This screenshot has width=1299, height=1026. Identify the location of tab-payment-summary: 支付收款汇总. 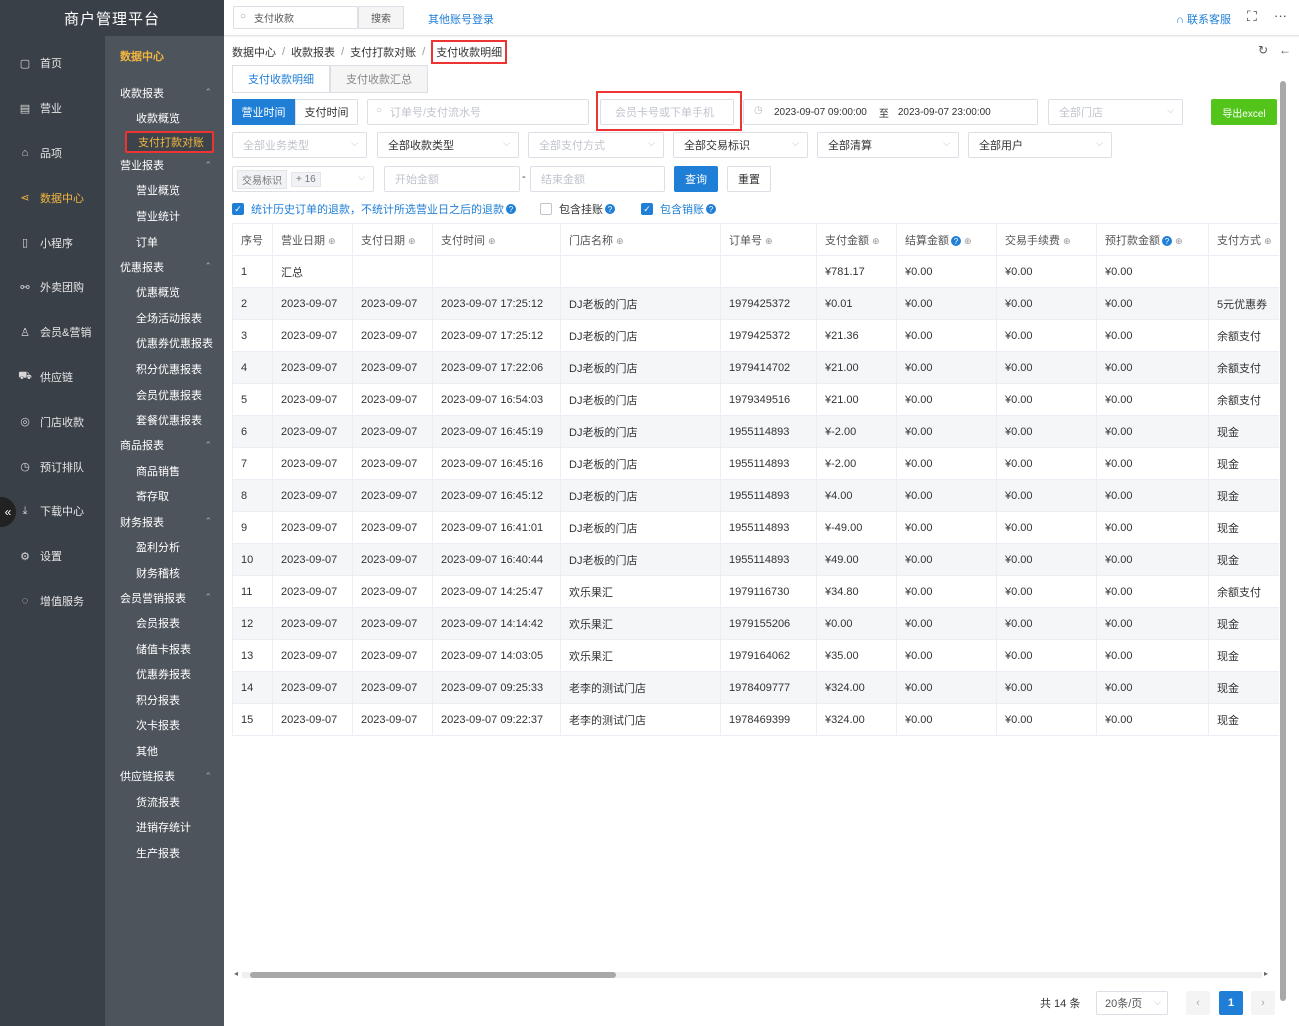
(379, 79).